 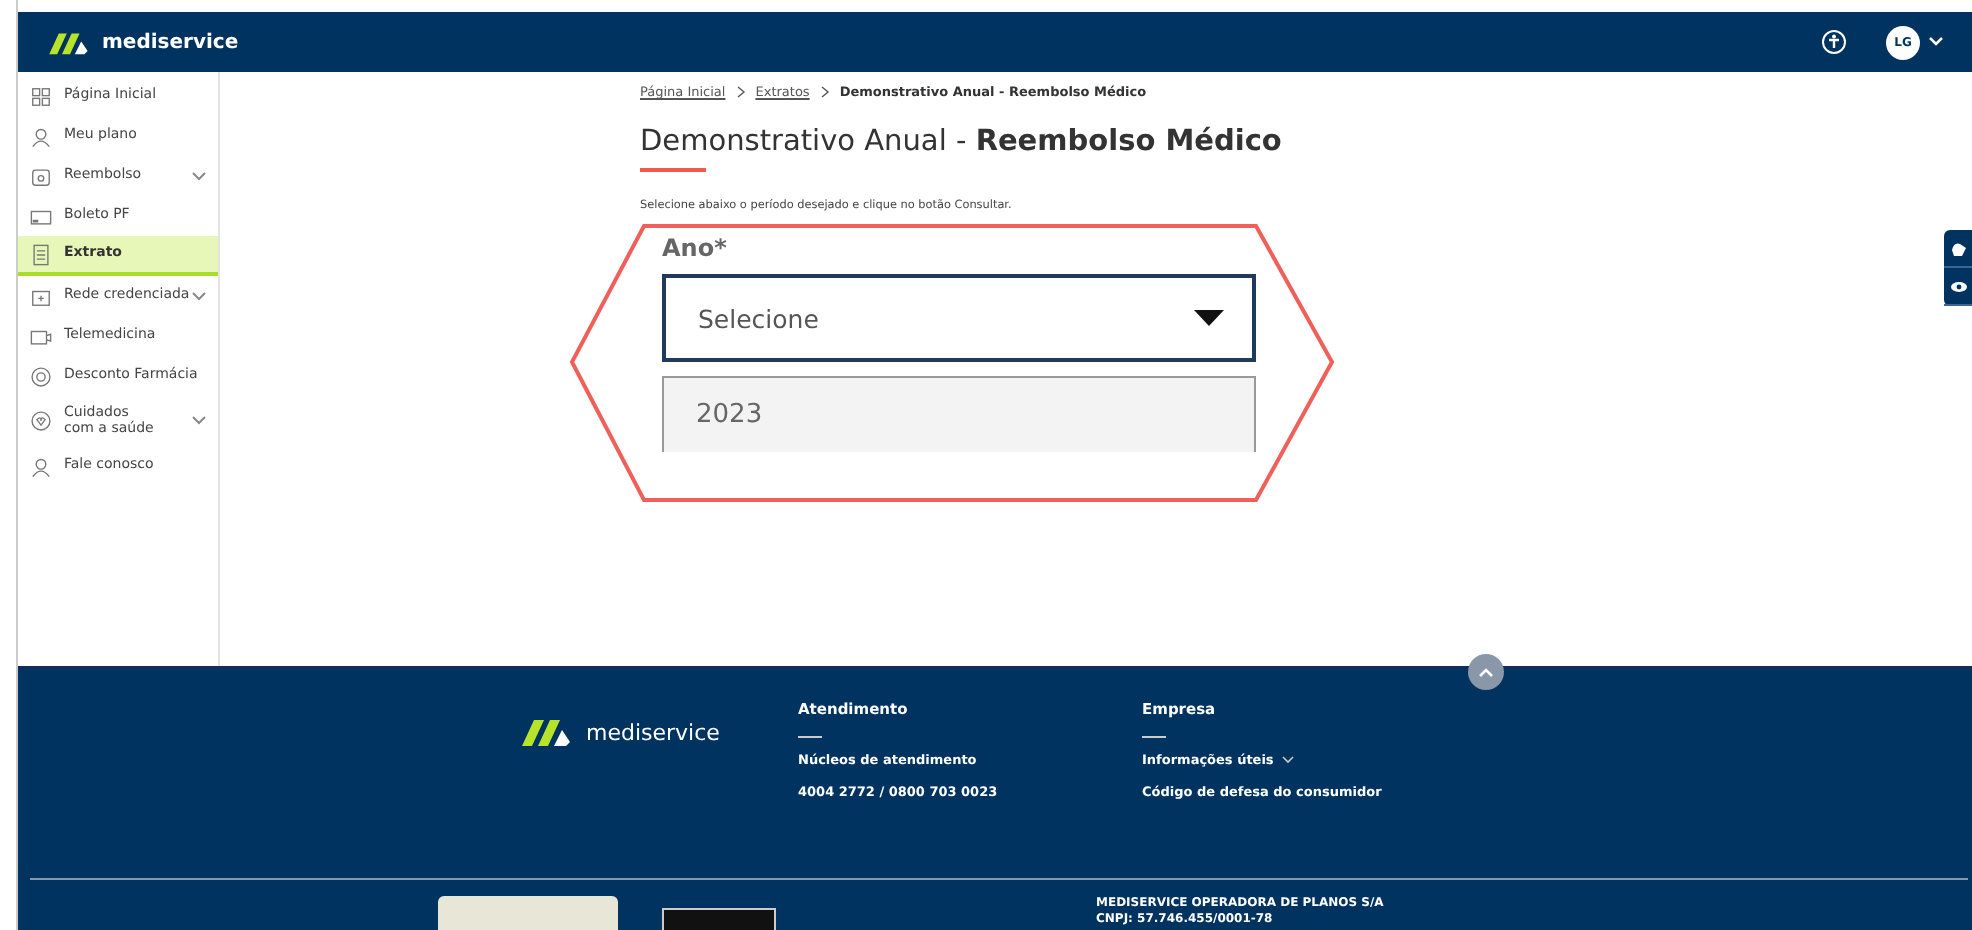 I want to click on footer-brand-name: mediservice, so click(x=653, y=732).